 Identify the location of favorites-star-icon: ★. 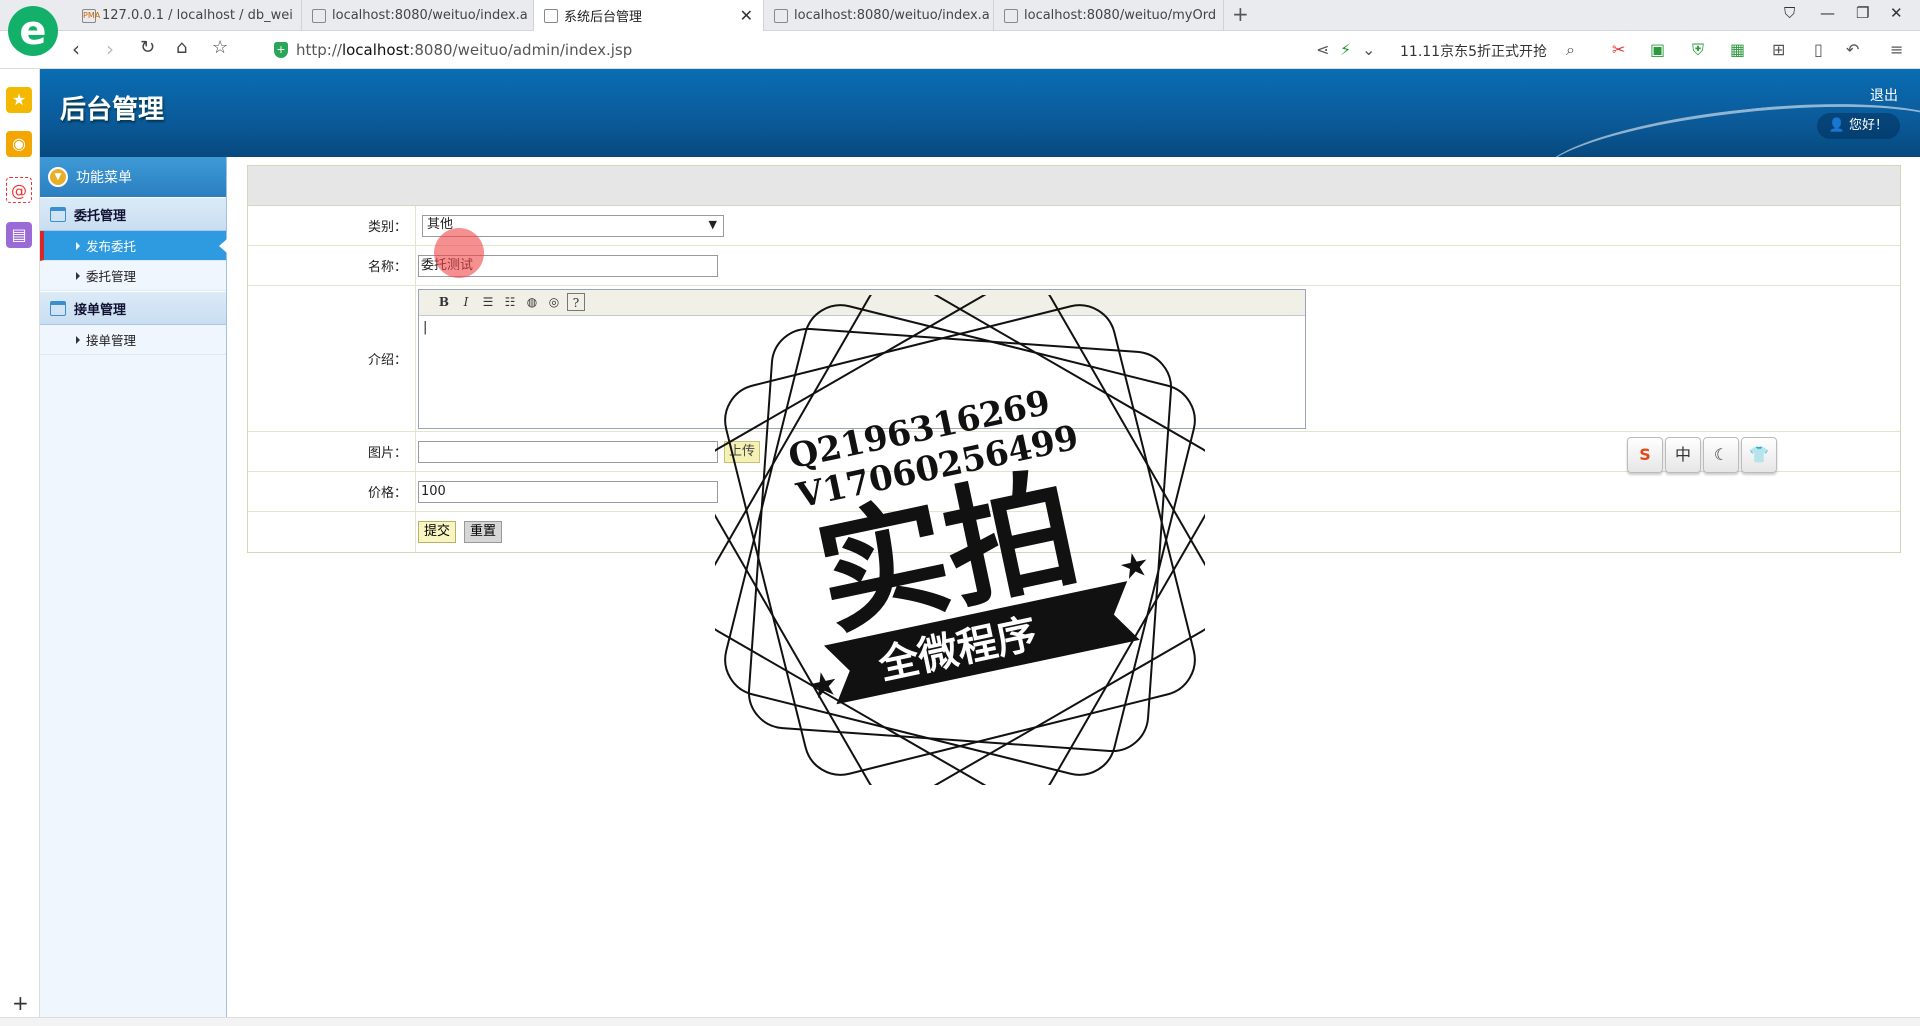
(19, 100).